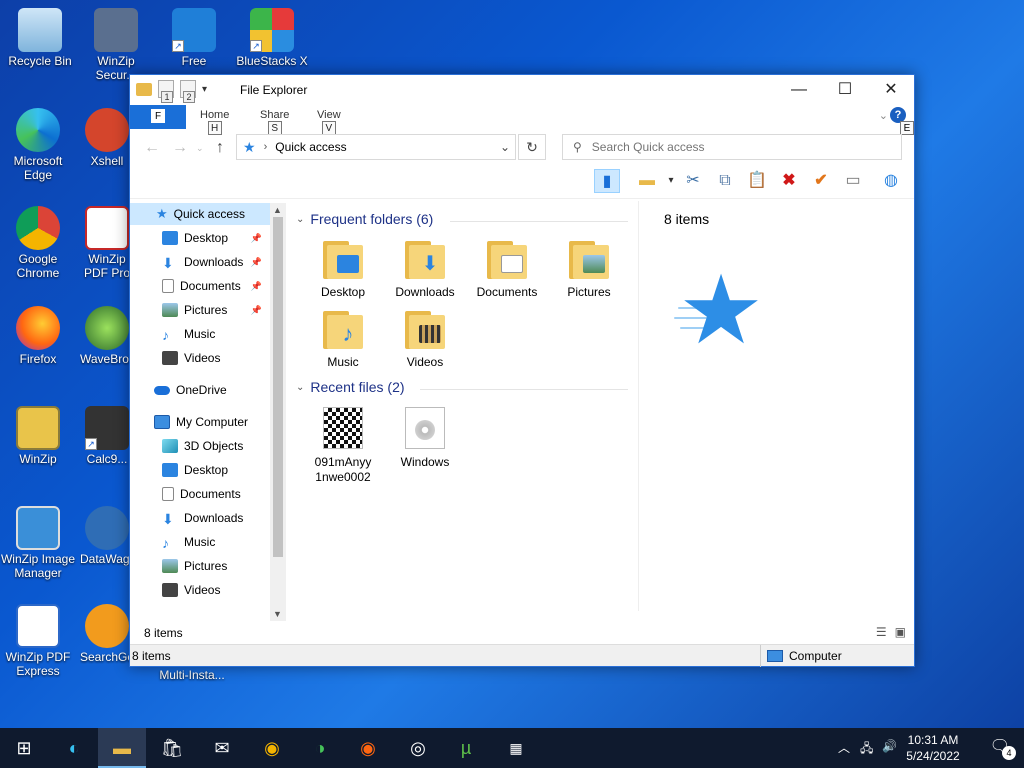 This screenshot has width=1024, height=768. I want to click on desktop-icon-chrome: Google Chrome, so click(38, 243).